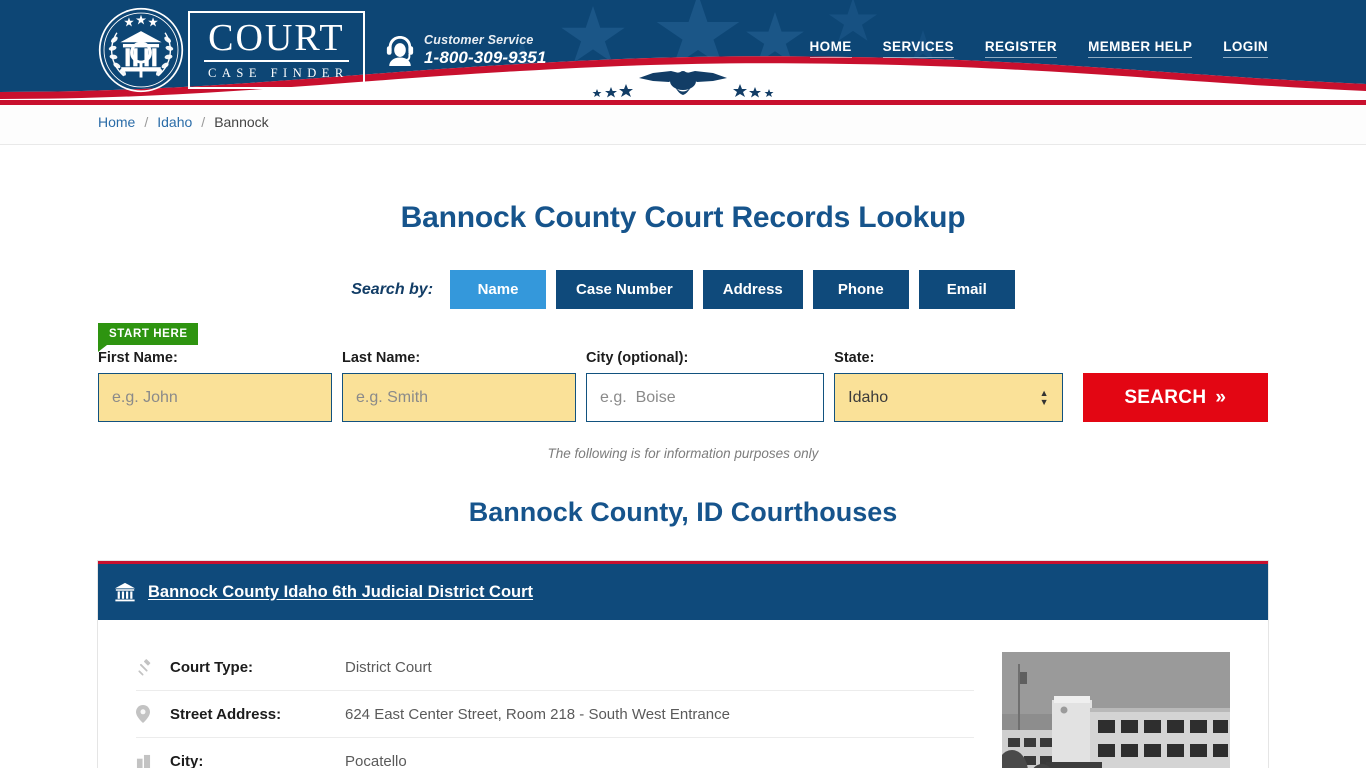 Image resolution: width=1366 pixels, height=768 pixels. I want to click on breadcrumb: Home / Idaho / Bannock, so click(683, 122).